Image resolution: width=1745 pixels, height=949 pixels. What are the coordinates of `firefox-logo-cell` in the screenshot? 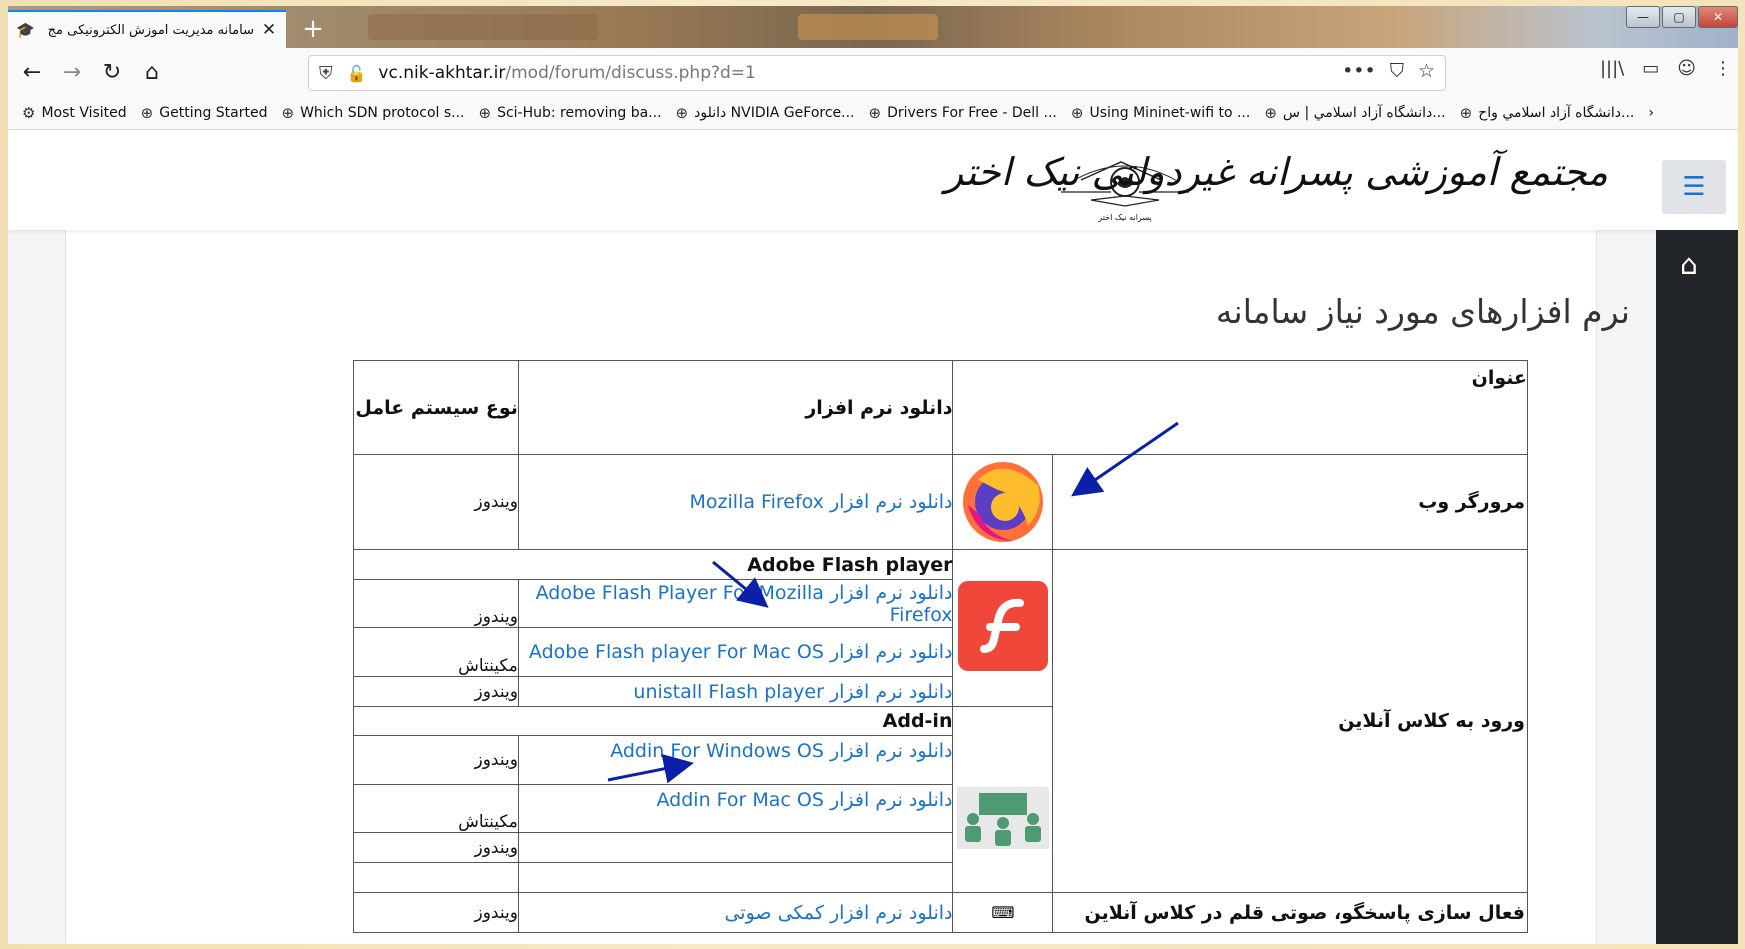 It's located at (1003, 502).